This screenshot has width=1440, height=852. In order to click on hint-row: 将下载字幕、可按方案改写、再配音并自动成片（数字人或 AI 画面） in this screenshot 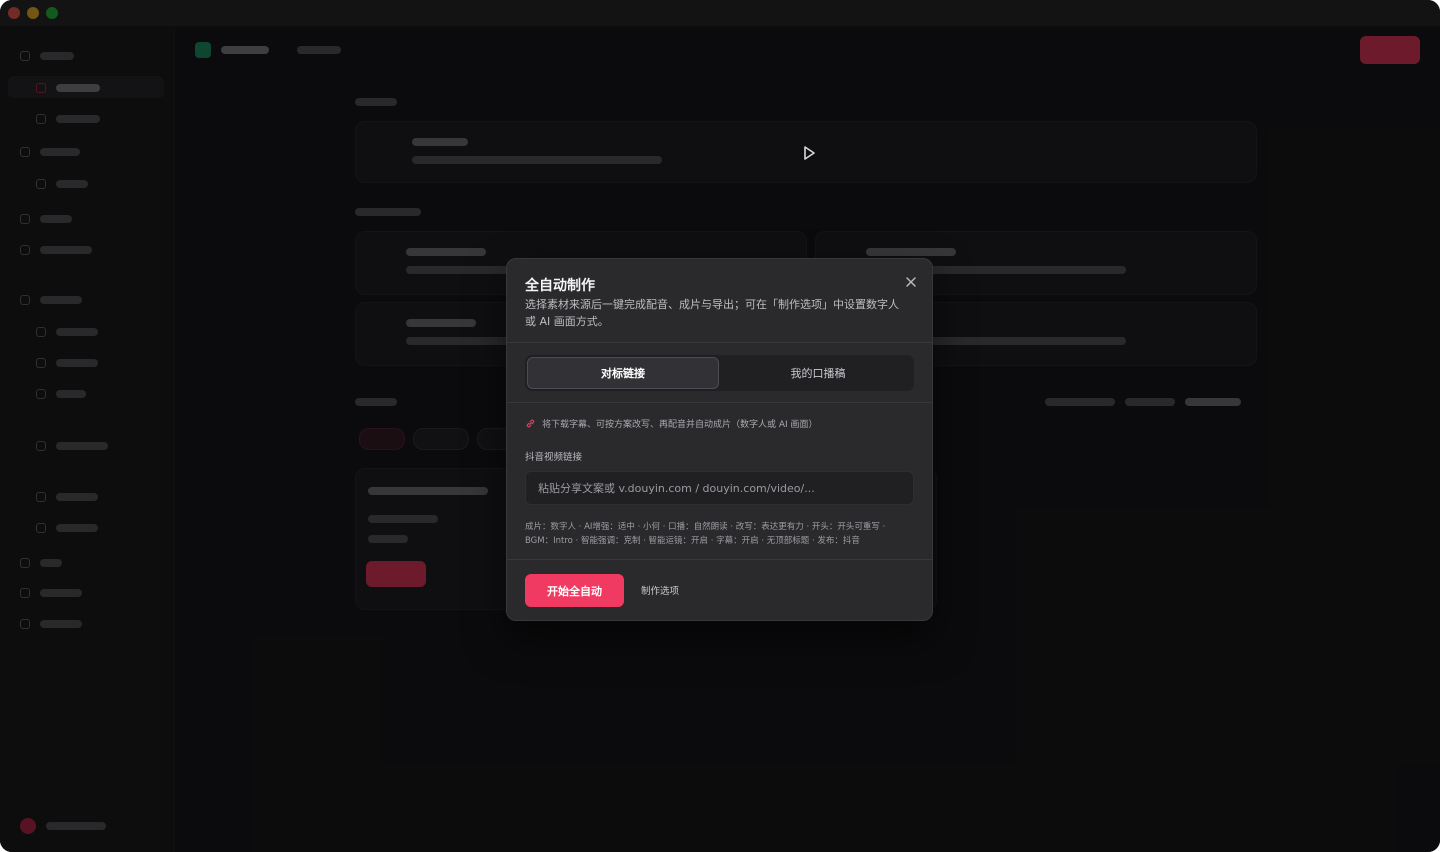, I will do `click(671, 423)`.